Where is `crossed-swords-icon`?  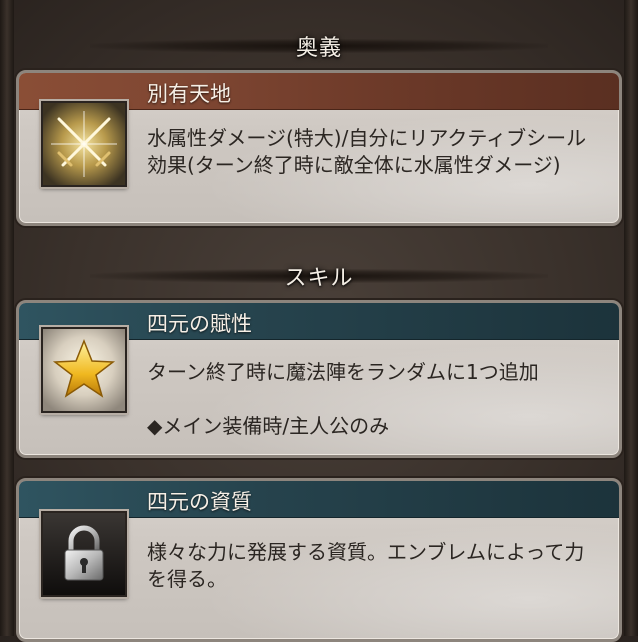
crossed-swords-icon is located at coordinates (84, 144).